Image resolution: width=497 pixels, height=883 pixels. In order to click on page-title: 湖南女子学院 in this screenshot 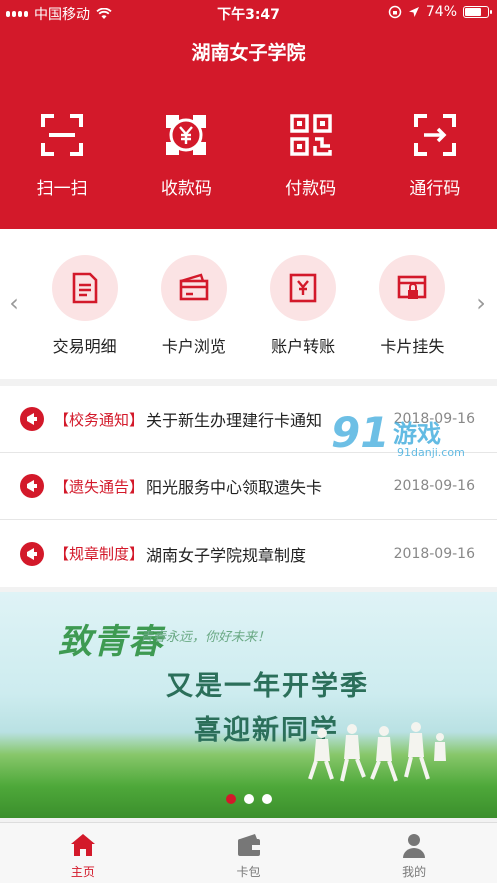, I will do `click(248, 53)`.